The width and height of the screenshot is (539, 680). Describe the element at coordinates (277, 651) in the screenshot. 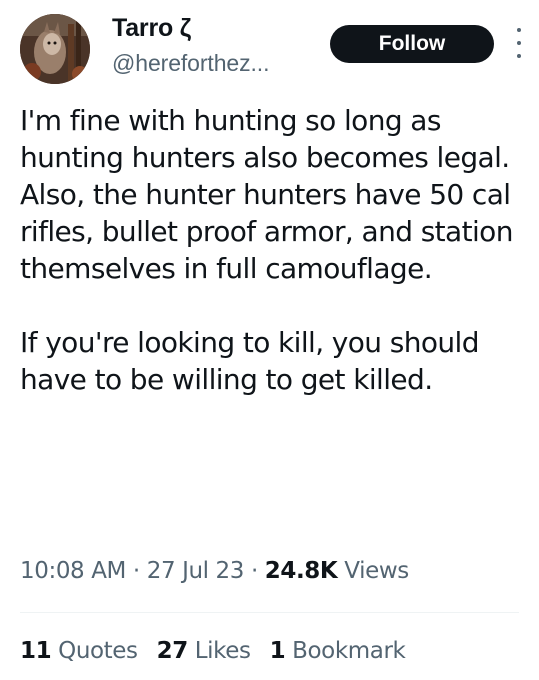

I see `bookmarks-count: 1` at that location.